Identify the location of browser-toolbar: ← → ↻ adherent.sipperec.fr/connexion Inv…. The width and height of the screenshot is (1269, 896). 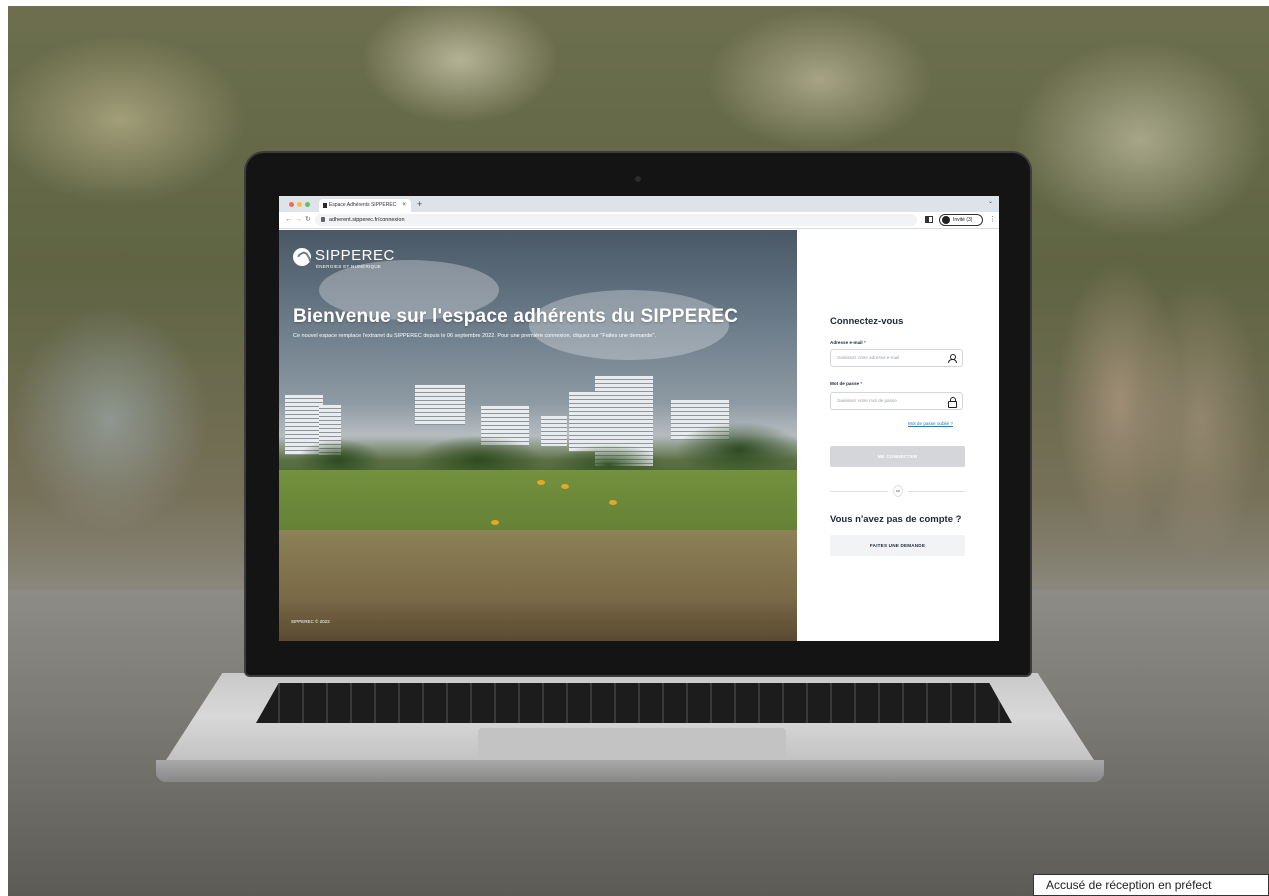
(639, 220).